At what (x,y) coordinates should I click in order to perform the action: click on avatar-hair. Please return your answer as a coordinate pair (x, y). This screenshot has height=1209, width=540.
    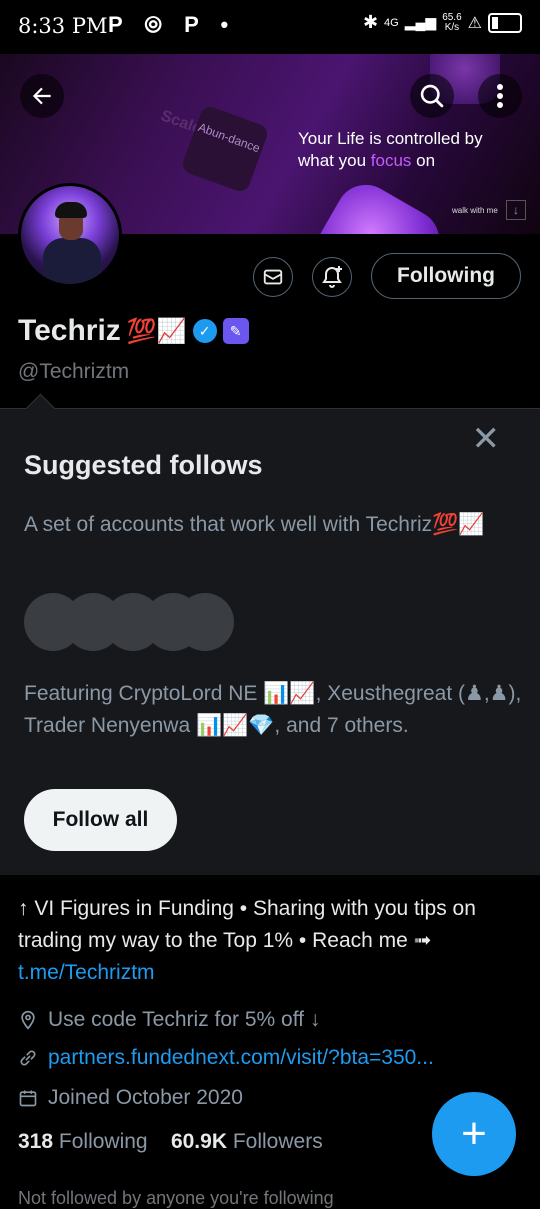
    Looking at the image, I should click on (71, 210).